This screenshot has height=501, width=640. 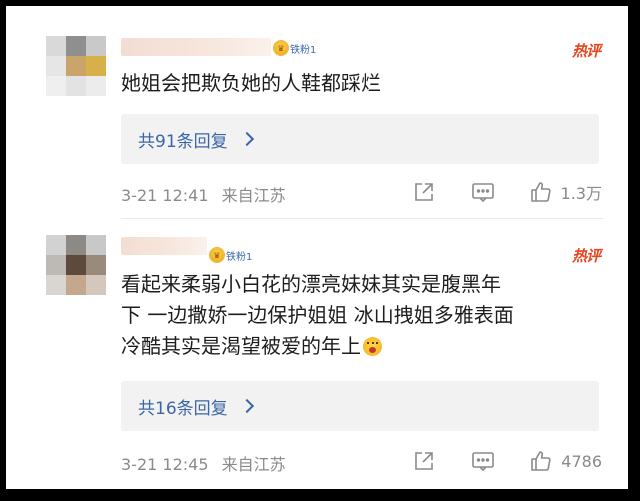 What do you see at coordinates (317, 315) in the screenshot?
I see `comment-text-line: 下 一边撒娇一边保护姐姐 冰山拽姐多雅表面` at bounding box center [317, 315].